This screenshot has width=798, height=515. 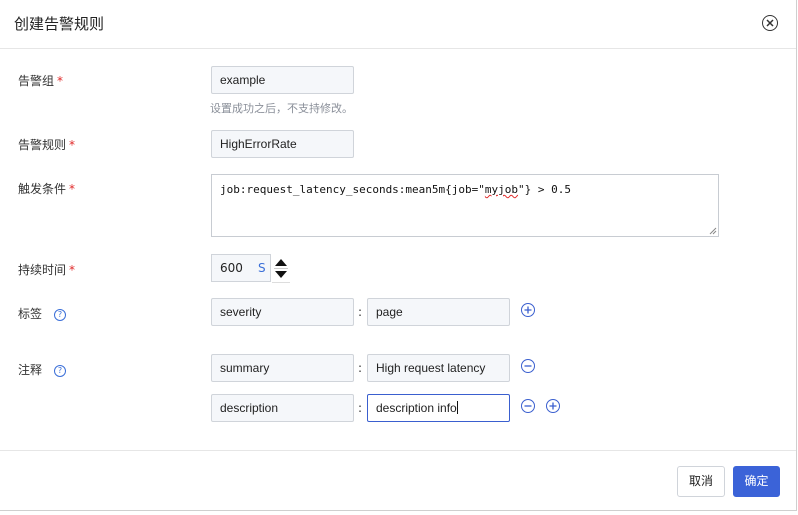 What do you see at coordinates (282, 408) in the screenshot?
I see `annotation-key-input: description` at bounding box center [282, 408].